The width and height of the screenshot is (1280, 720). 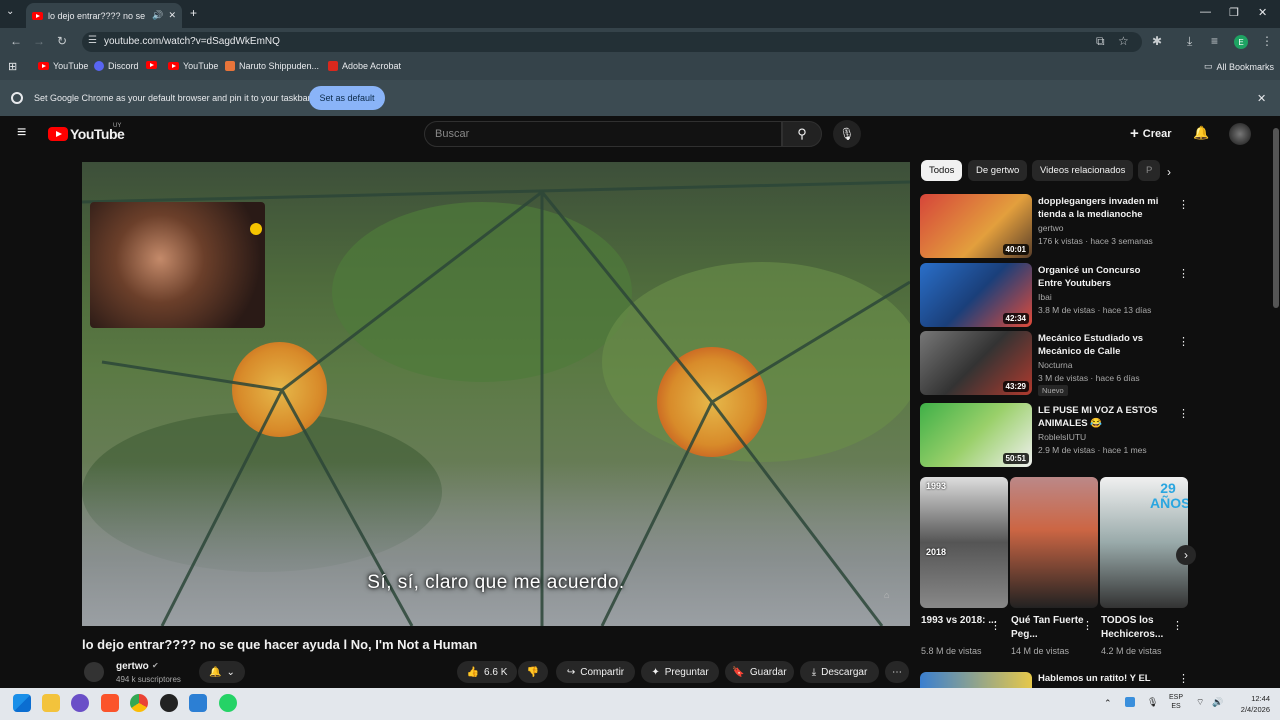 What do you see at coordinates (976, 363) in the screenshot?
I see `video-thumbnail: 43:29` at bounding box center [976, 363].